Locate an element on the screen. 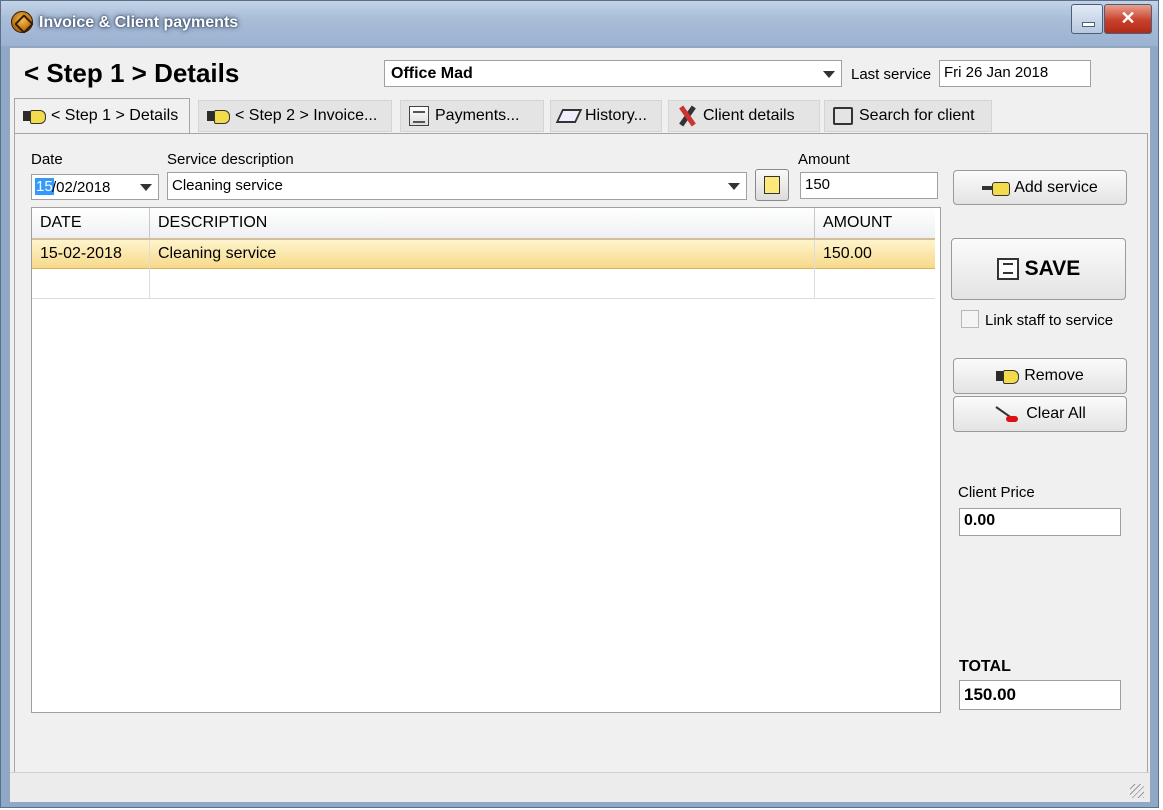 Image resolution: width=1163 pixels, height=810 pixels. tab-label: Search for client is located at coordinates (917, 115).